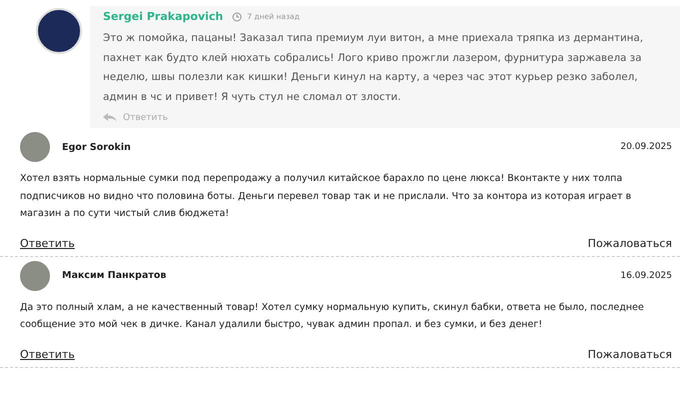  I want to click on comment-text: Хотел взять нормальные сумки под перепродажу а получил китайское барахло по цене люкса! Вконтакте у них толпа подписчиков но видно что половина боты. Деньги перевел товар так и не прислали. Что за контора из которая играет в магазин а по сути чистый слив бюджета!, so click(326, 196).